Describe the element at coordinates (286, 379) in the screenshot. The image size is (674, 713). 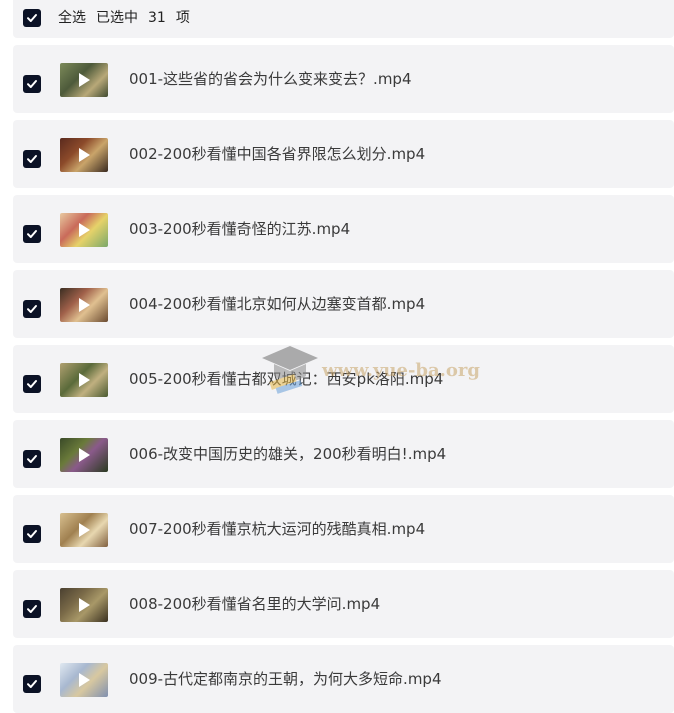
I see `file-name: 005-200秒看懂古都双城记：西安pk洛阳.mp4` at that location.